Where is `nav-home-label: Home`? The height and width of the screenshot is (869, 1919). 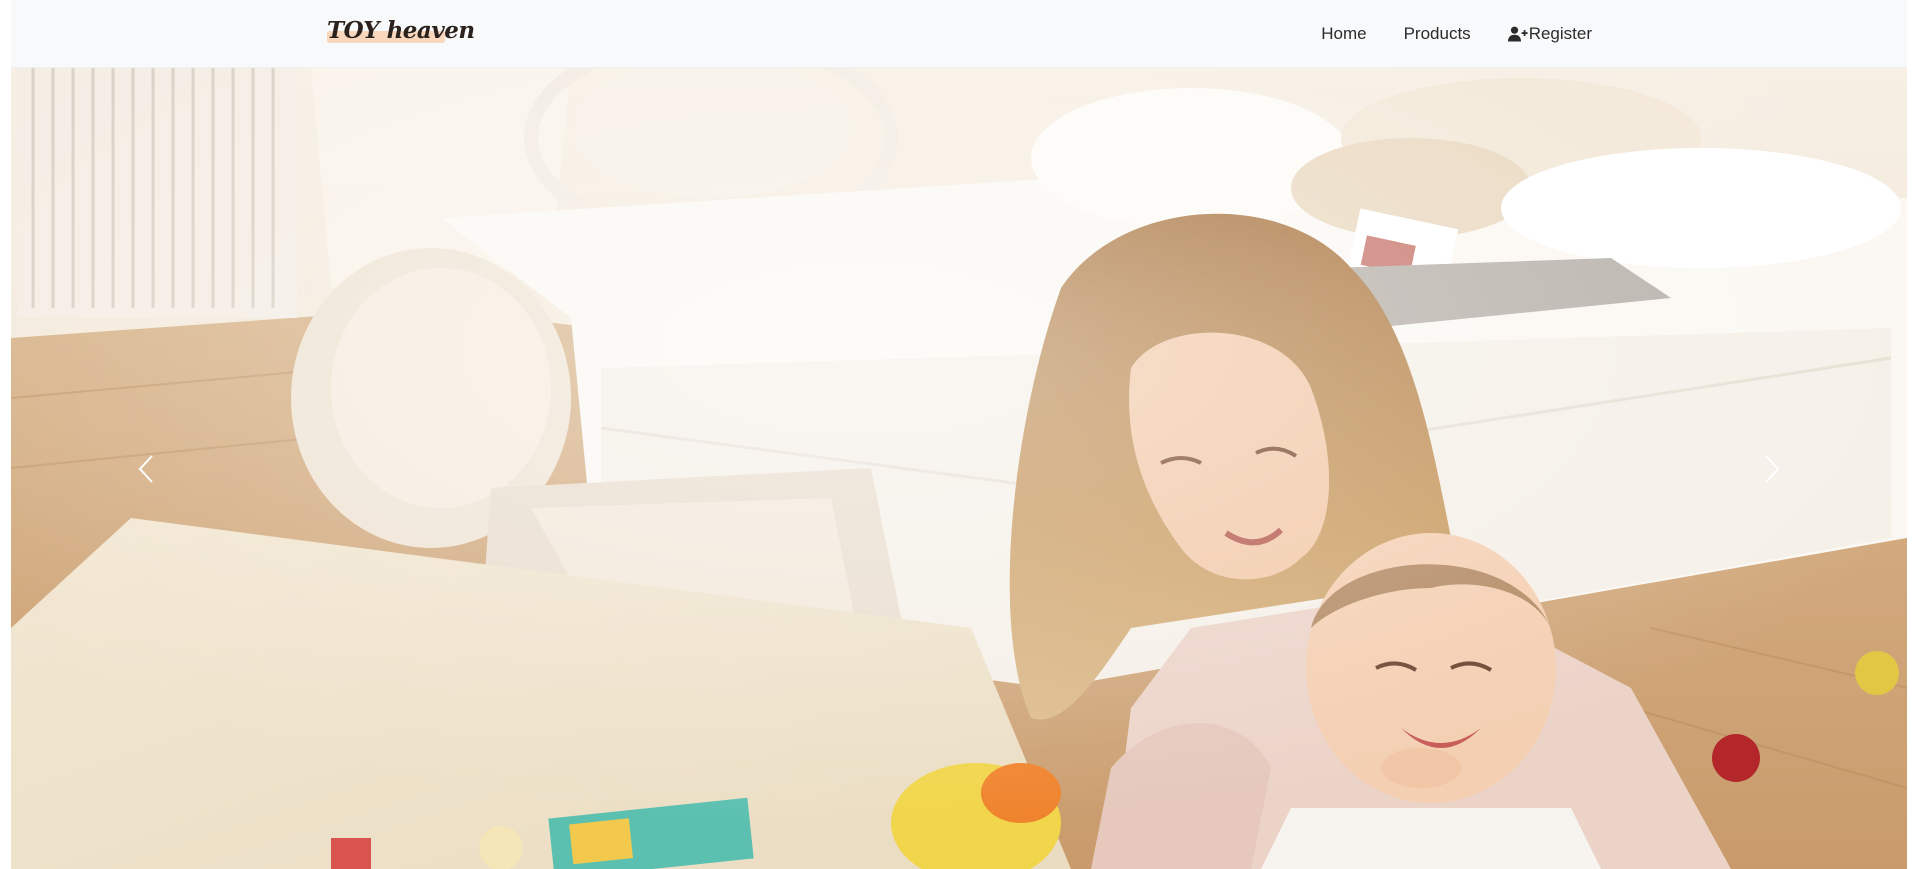 nav-home-label: Home is located at coordinates (1344, 33).